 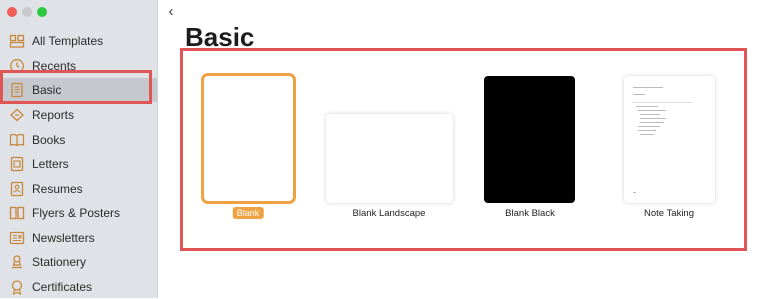 What do you see at coordinates (49, 140) in the screenshot?
I see `sidebar-item-label: Books` at bounding box center [49, 140].